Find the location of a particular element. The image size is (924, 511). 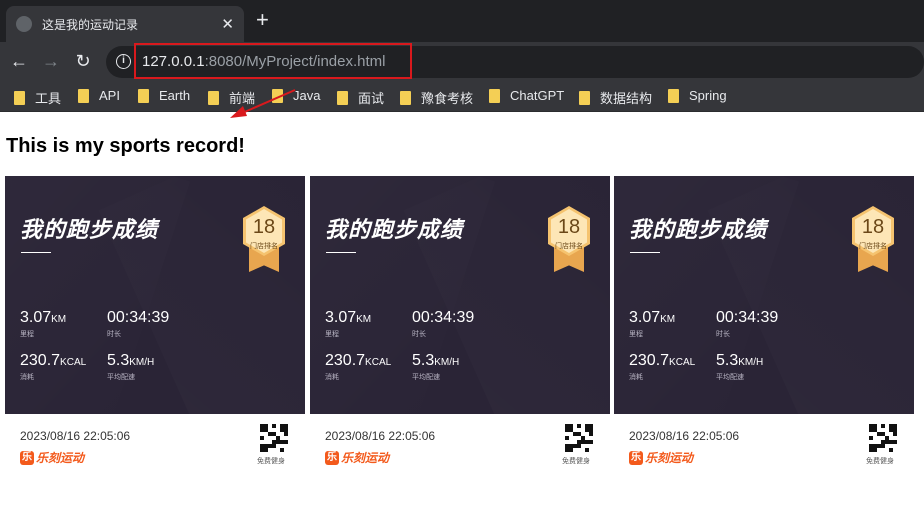

reload-icon: ↻ is located at coordinates (83, 61).